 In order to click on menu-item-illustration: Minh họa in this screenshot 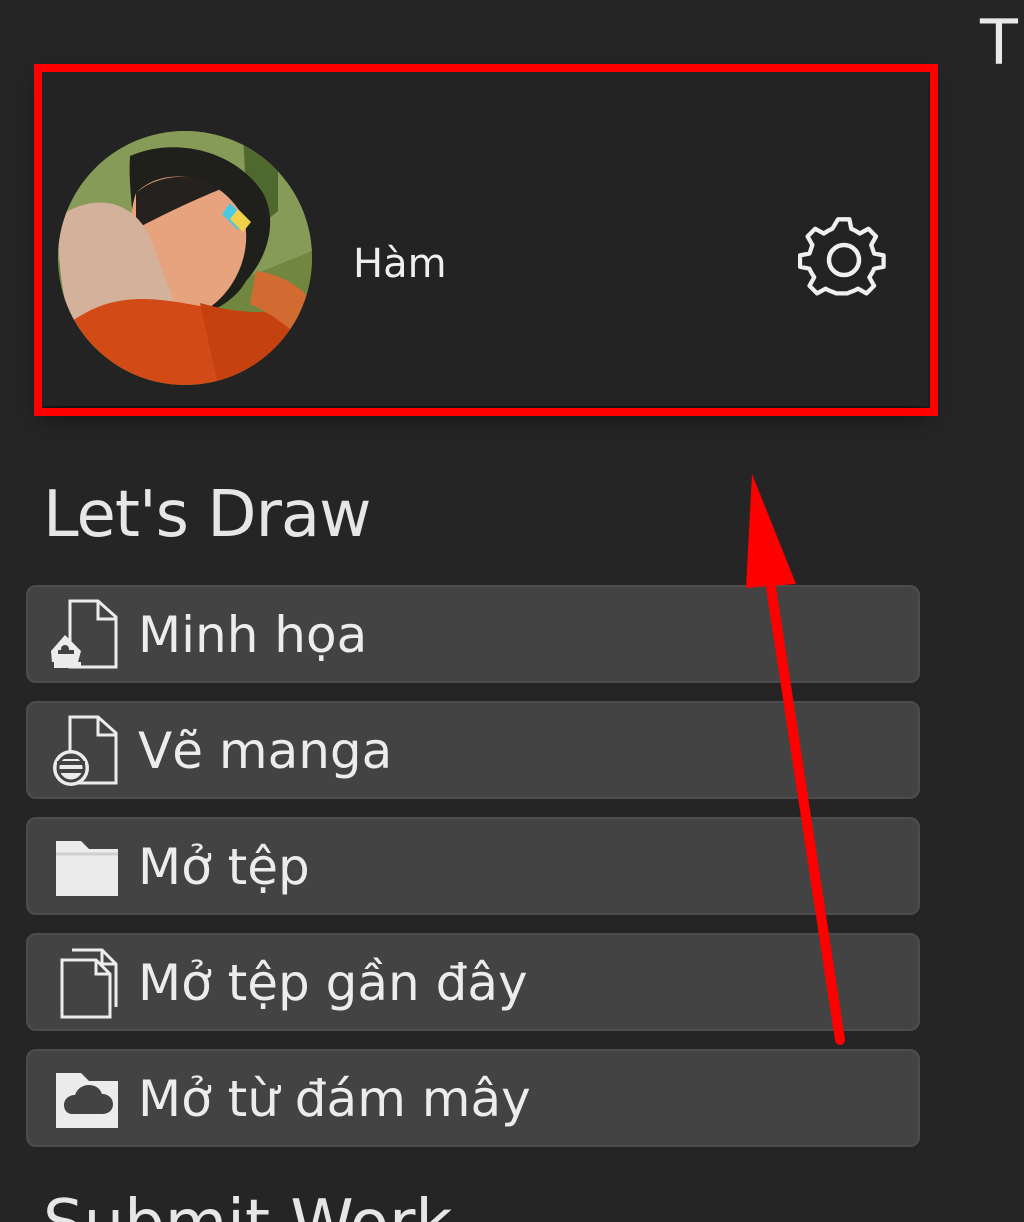, I will do `click(473, 634)`.